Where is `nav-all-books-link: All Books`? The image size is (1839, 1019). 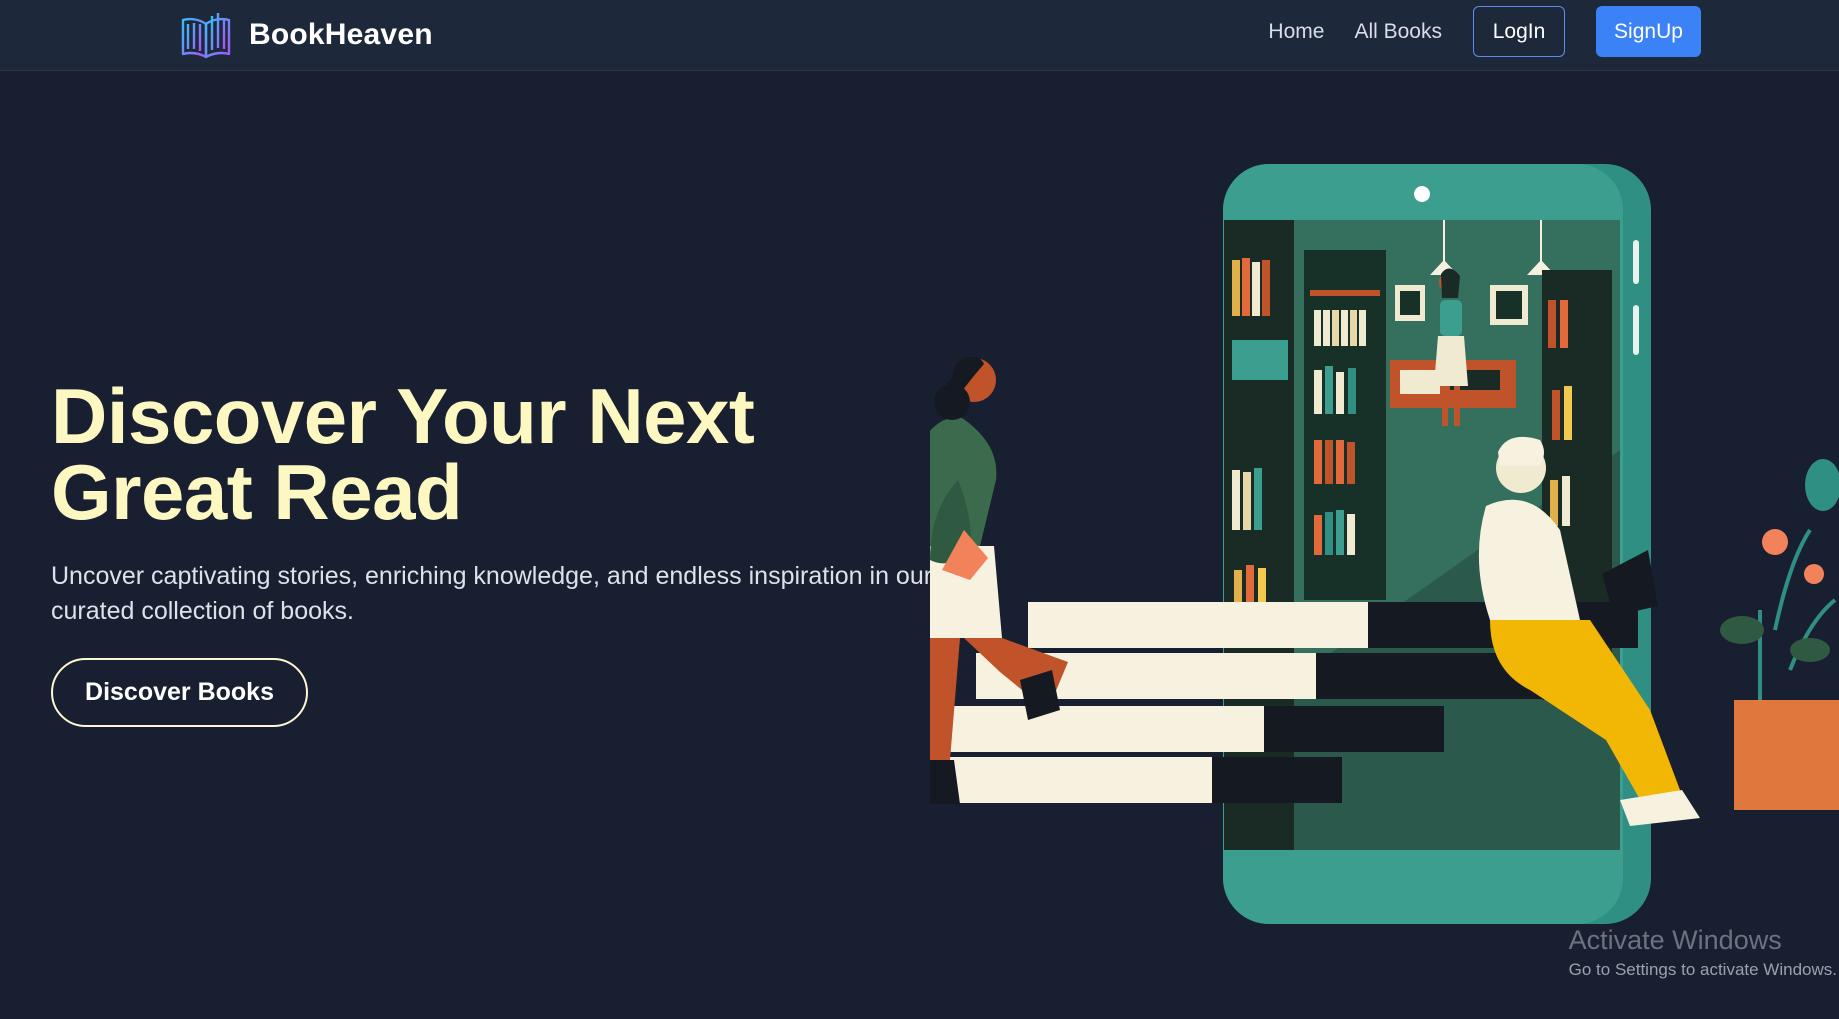 nav-all-books-link: All Books is located at coordinates (1398, 32).